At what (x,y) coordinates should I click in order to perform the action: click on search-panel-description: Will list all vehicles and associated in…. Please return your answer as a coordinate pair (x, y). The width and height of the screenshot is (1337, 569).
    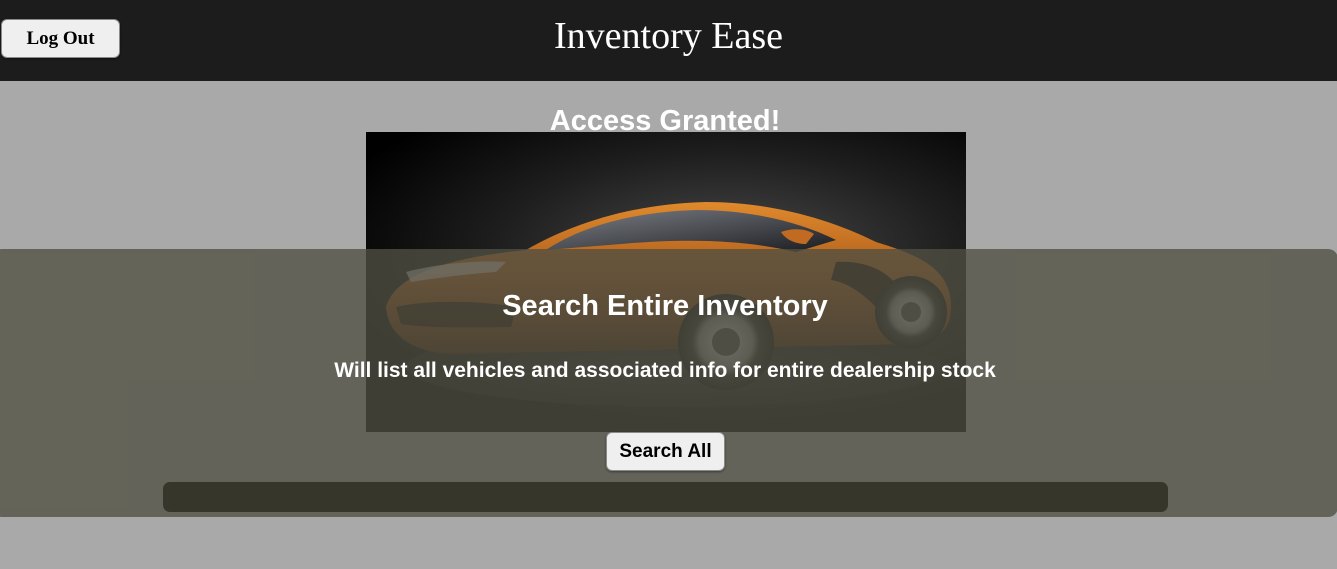
    Looking at the image, I should click on (665, 370).